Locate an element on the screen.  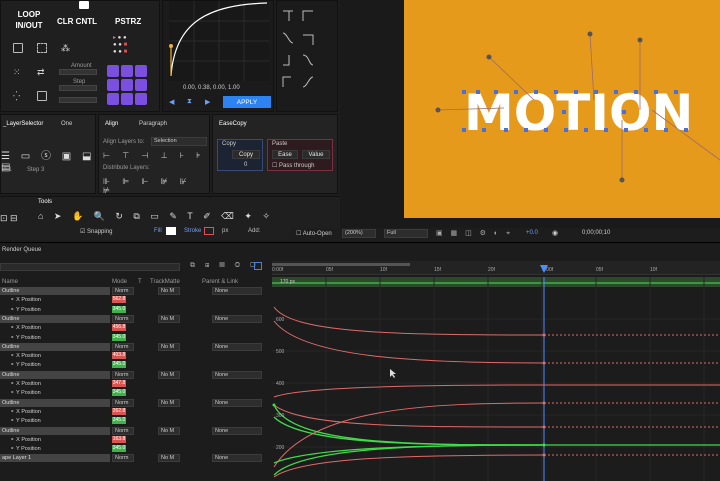
layer-selector-icons: ☰ ▭ ⓢ ▣ ⬓ ▤ is located at coordinates (49, 160).